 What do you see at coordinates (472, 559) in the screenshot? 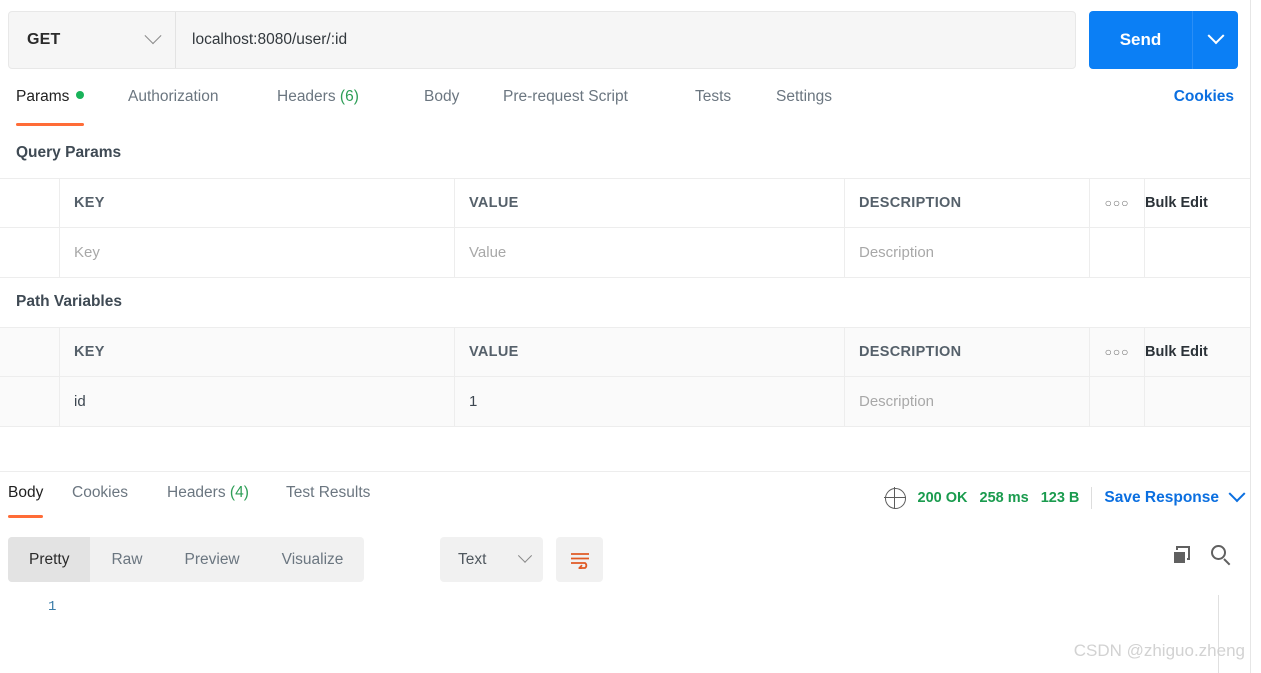
I see `response-format-label: Text` at bounding box center [472, 559].